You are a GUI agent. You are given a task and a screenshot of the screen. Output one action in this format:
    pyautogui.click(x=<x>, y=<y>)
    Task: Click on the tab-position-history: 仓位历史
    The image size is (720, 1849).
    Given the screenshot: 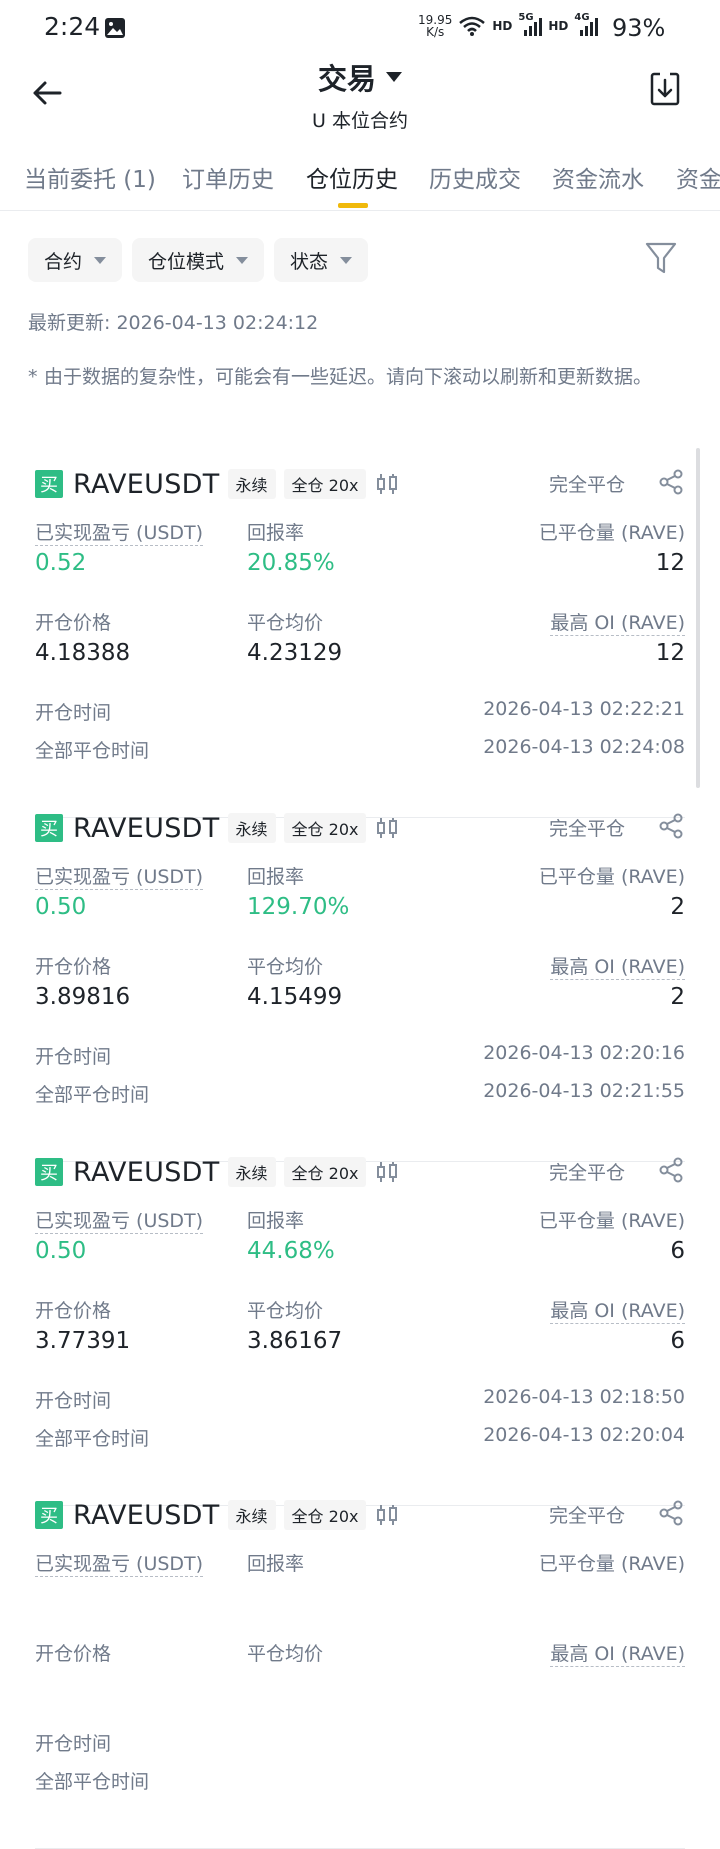 What is the action you would take?
    pyautogui.click(x=352, y=177)
    